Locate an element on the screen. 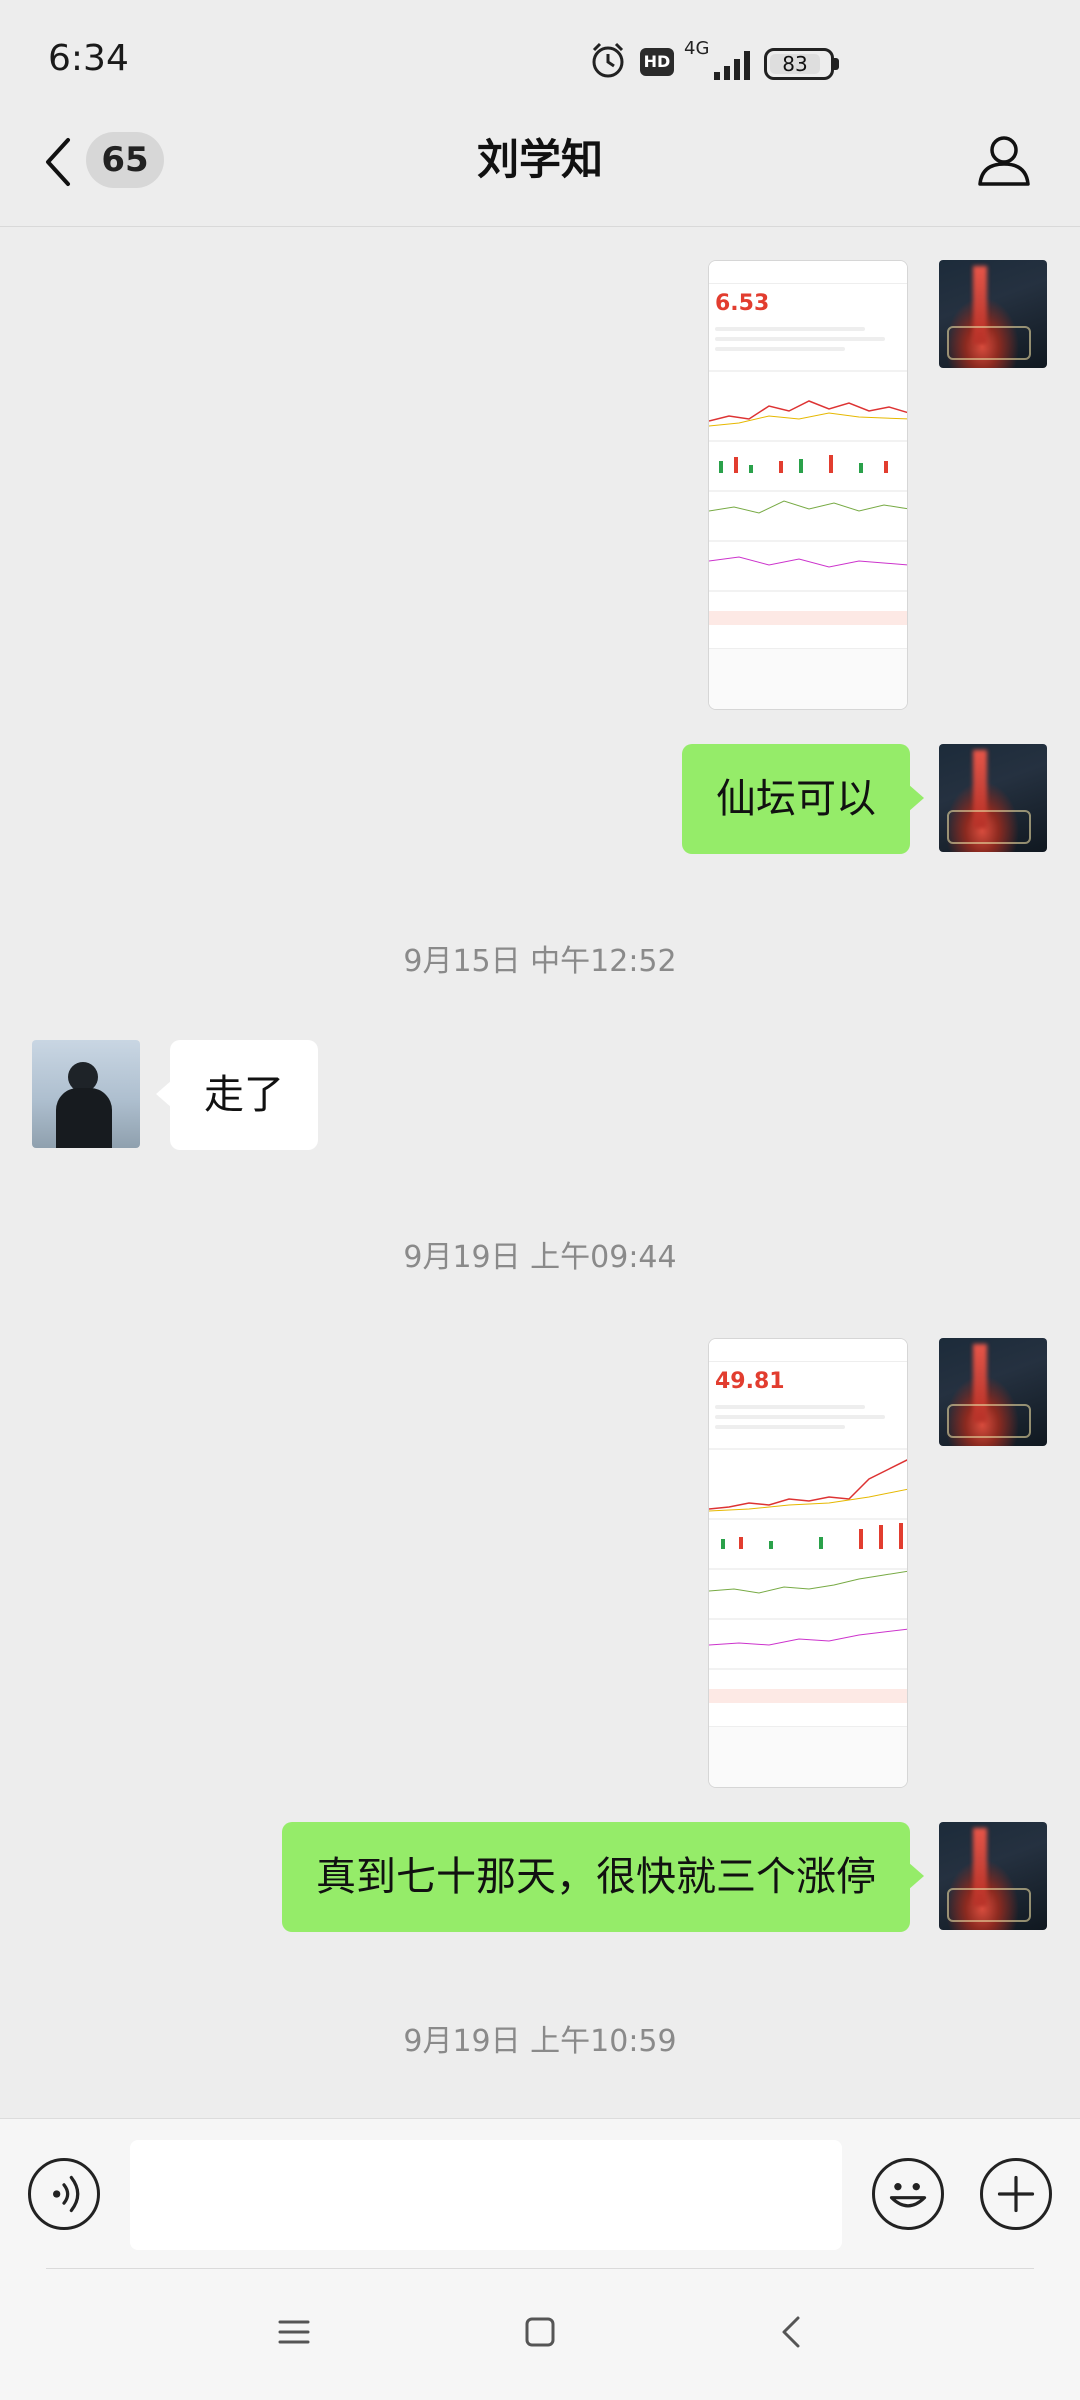 This screenshot has width=1080, height=2400. message-timestamp: 9月19日 上午10:59 is located at coordinates (540, 2041).